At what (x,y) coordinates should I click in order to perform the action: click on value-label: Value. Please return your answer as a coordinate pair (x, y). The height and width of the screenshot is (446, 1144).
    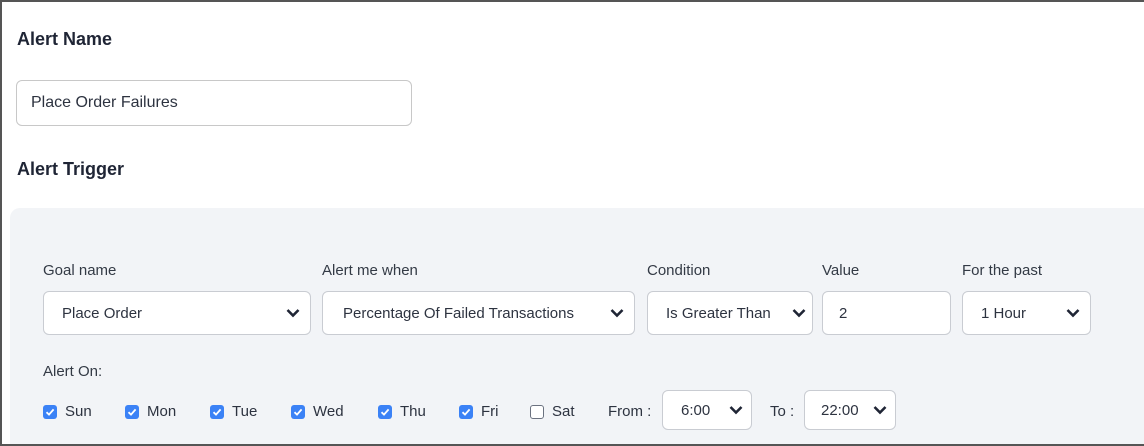
    Looking at the image, I should click on (841, 270).